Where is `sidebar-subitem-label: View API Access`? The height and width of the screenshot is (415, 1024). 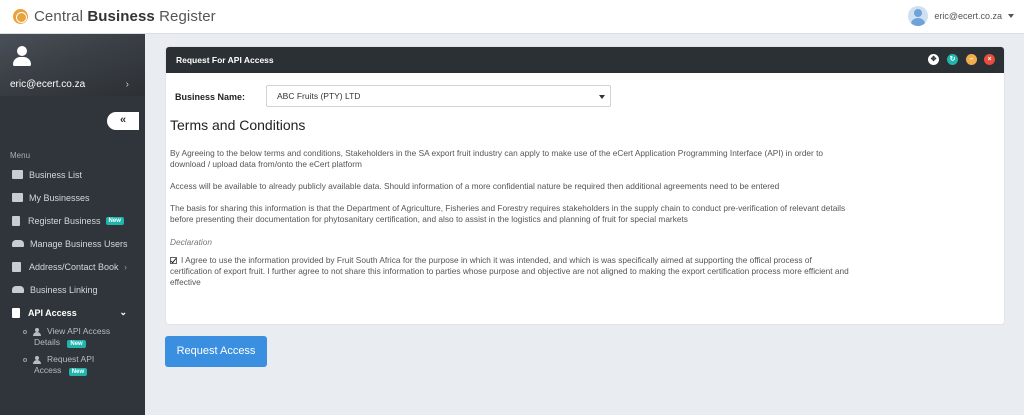
sidebar-subitem-label: View API Access is located at coordinates (79, 331).